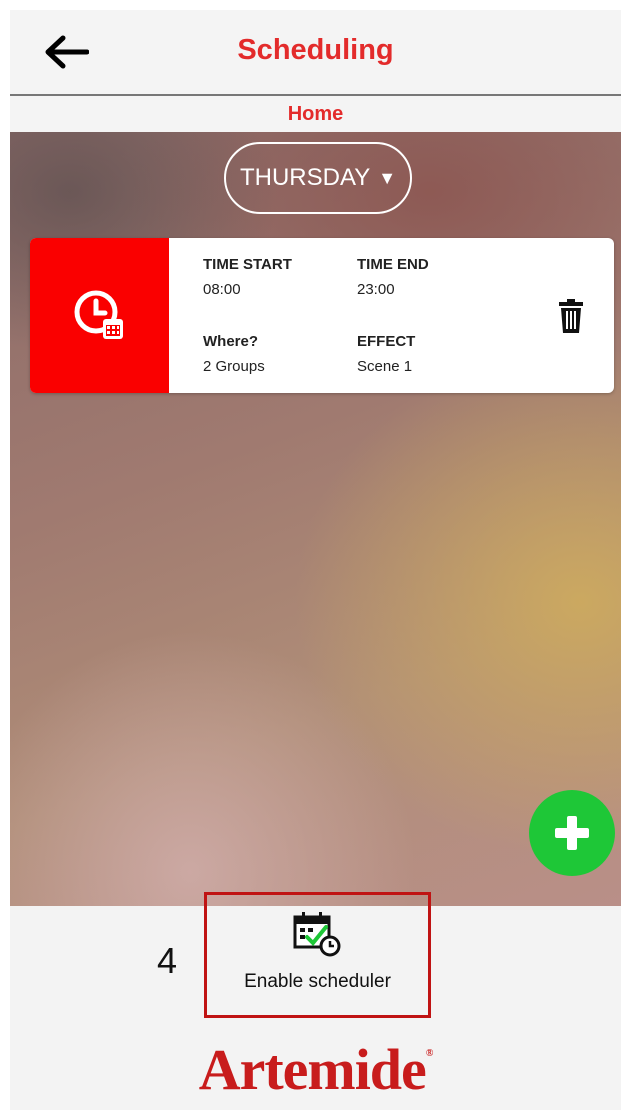  What do you see at coordinates (234, 366) in the screenshot?
I see `where-value: 2 Groups` at bounding box center [234, 366].